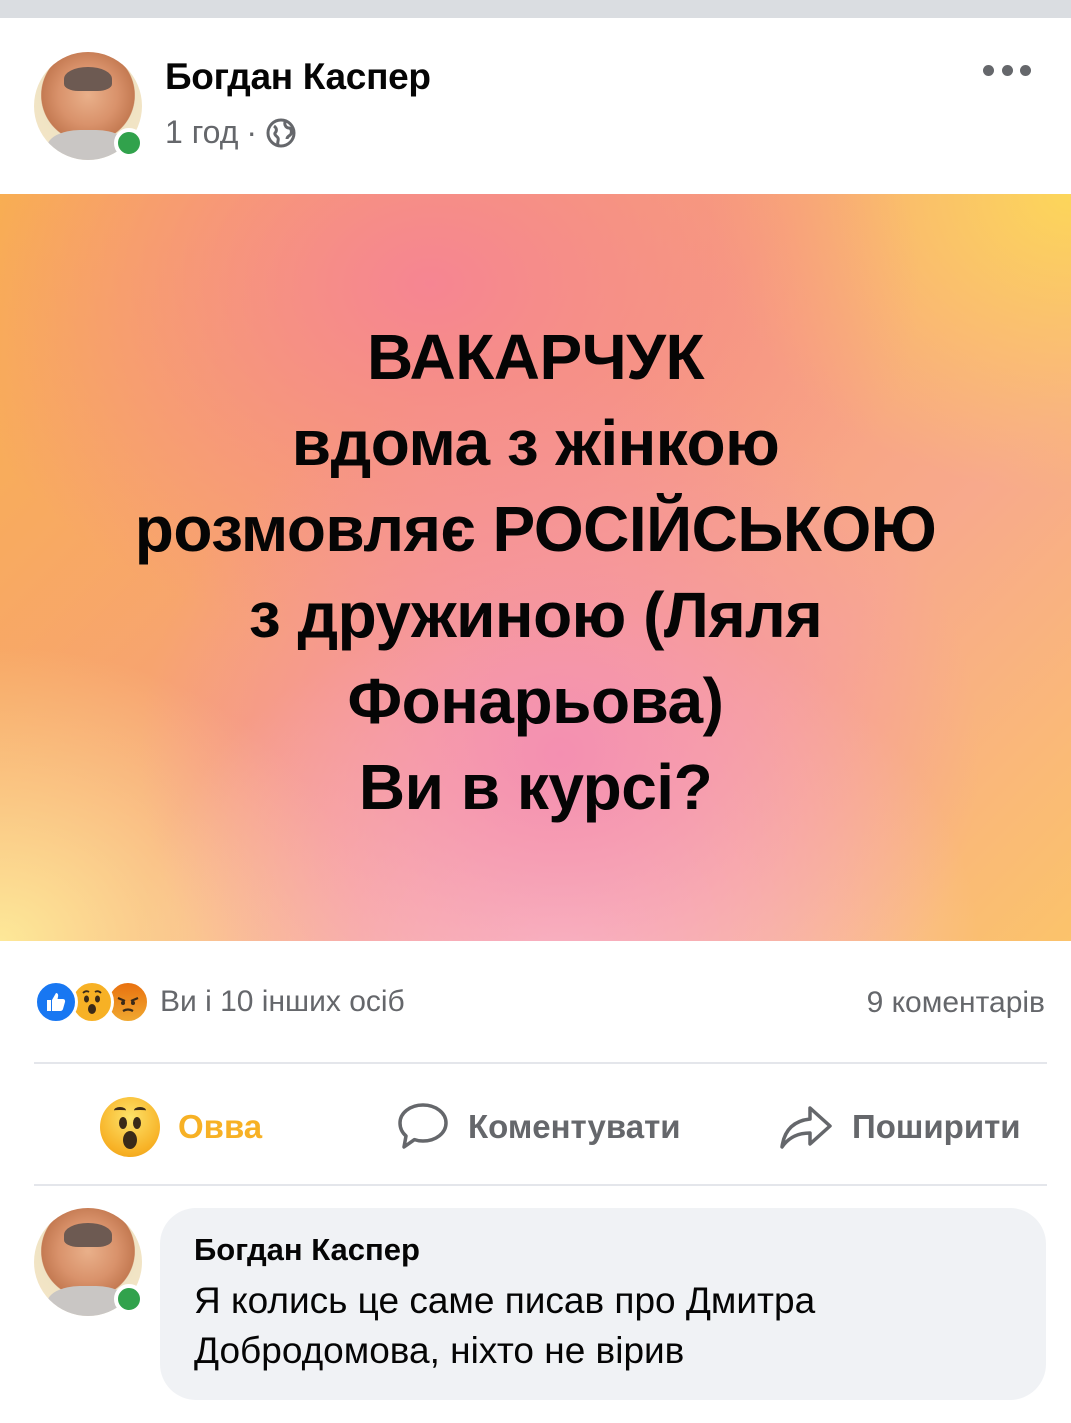  Describe the element at coordinates (535, 528) in the screenshot. I see `post-text-line: розмовляє РОСІЙСЬКОЮ` at that location.